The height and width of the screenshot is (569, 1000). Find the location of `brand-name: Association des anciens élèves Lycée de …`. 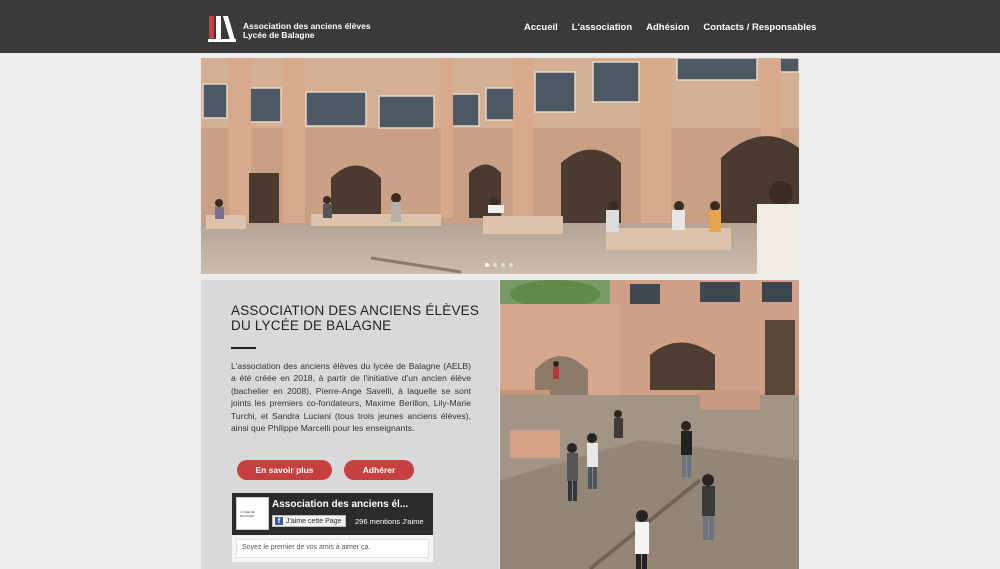

brand-name: Association des anciens élèves Lycée de … is located at coordinates (307, 31).